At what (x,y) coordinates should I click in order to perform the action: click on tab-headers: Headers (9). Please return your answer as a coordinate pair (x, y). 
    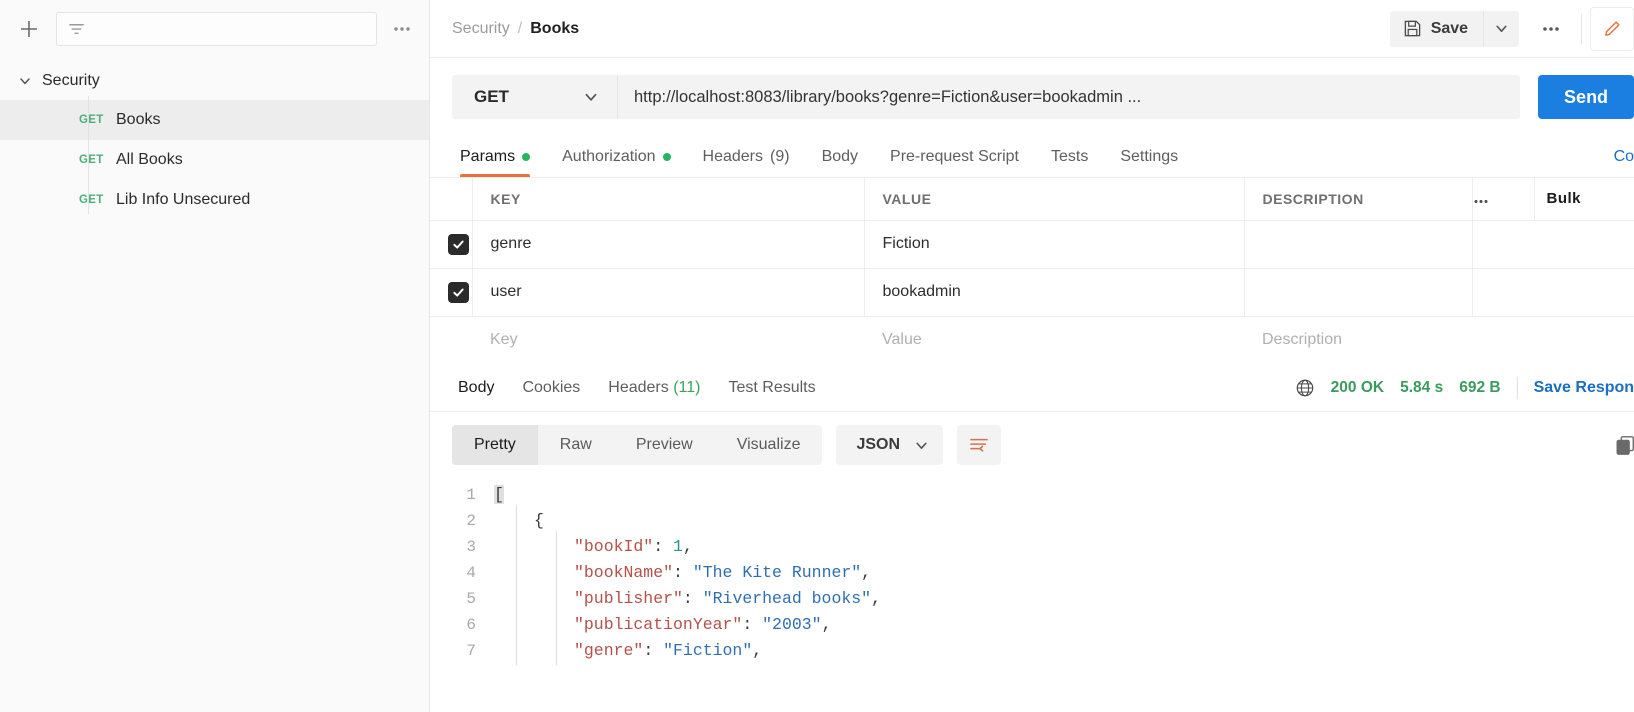
    Looking at the image, I should click on (746, 162).